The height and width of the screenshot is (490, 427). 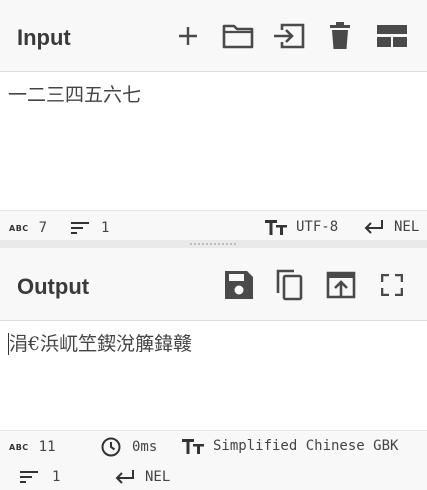 What do you see at coordinates (145, 447) in the screenshot?
I see `output-time-value: 0ms` at bounding box center [145, 447].